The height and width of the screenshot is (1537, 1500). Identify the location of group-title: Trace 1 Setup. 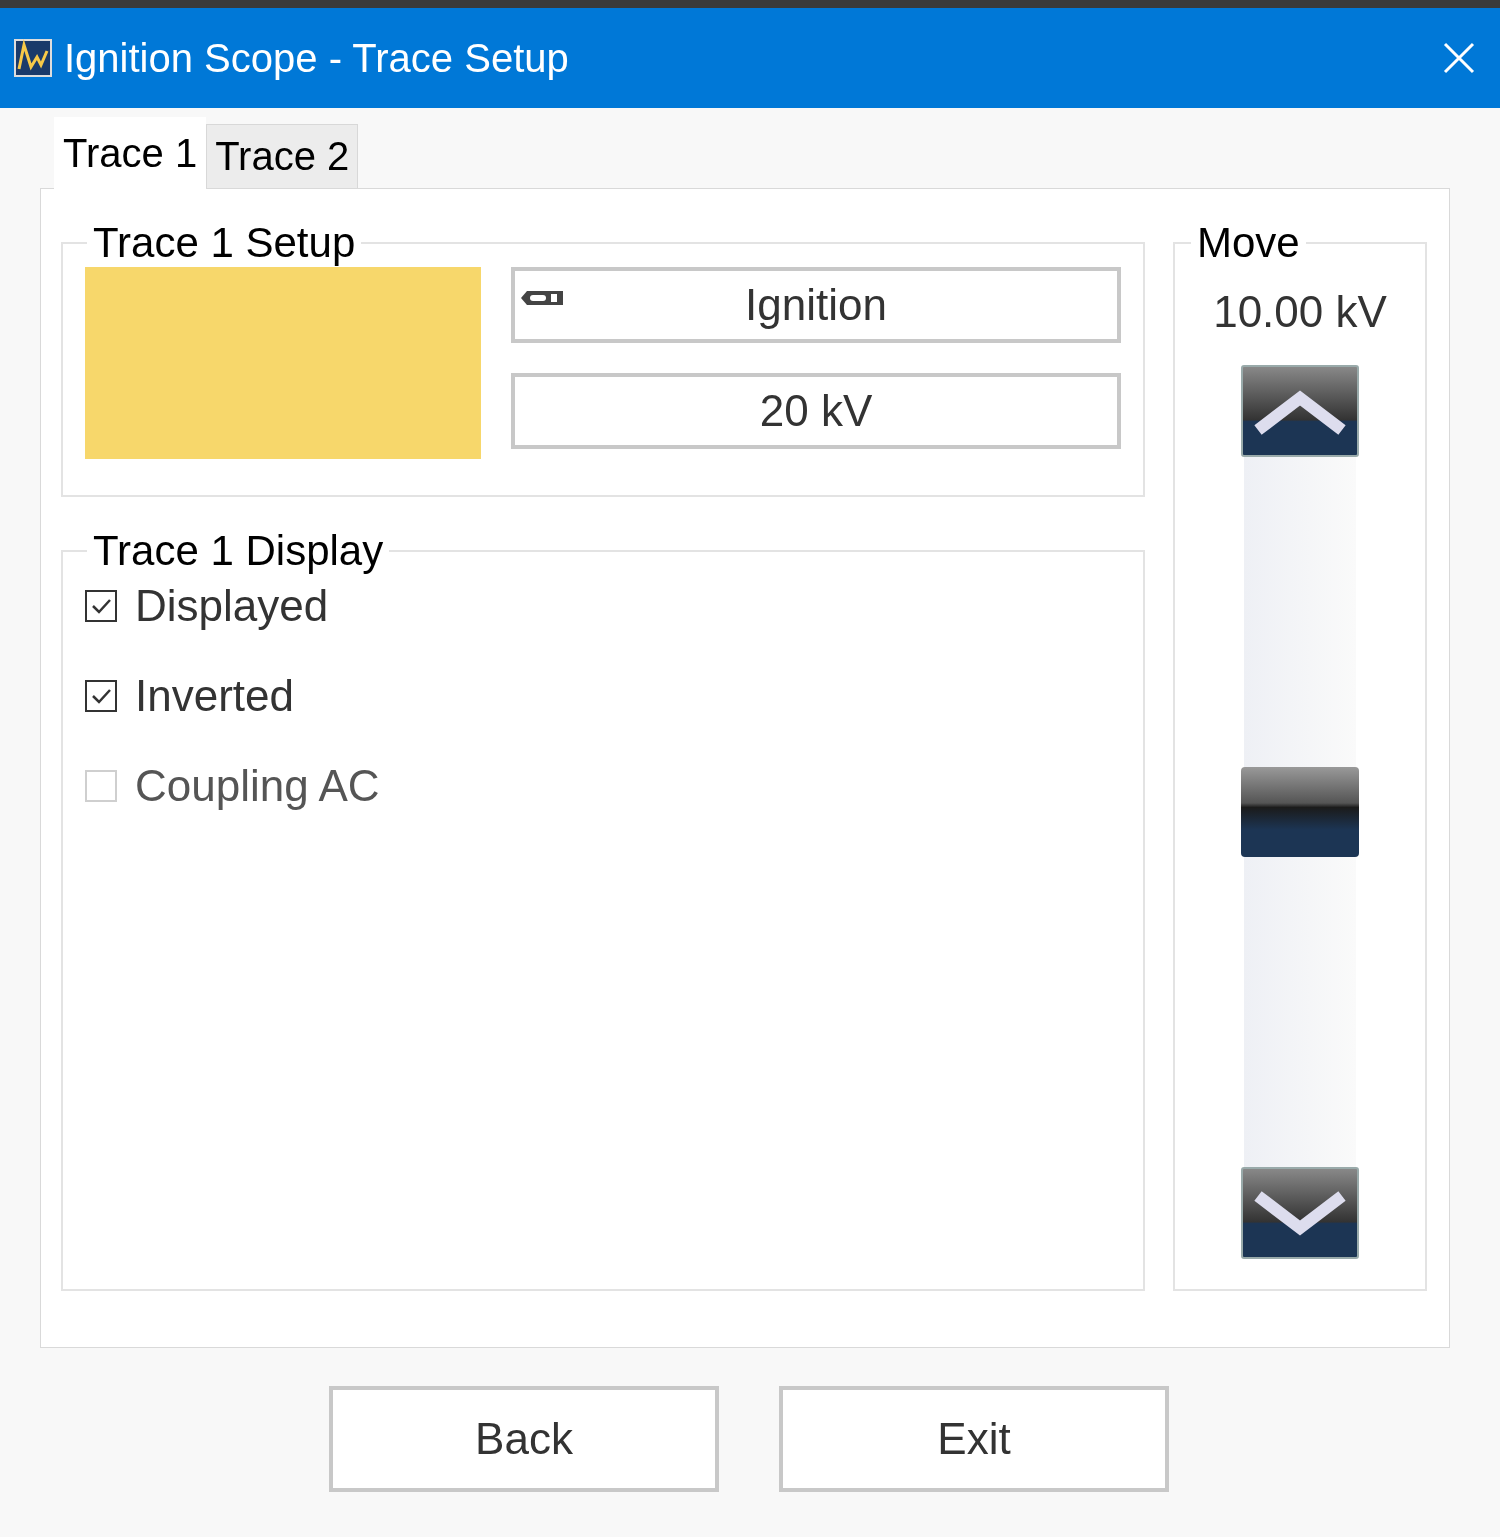
(224, 243).